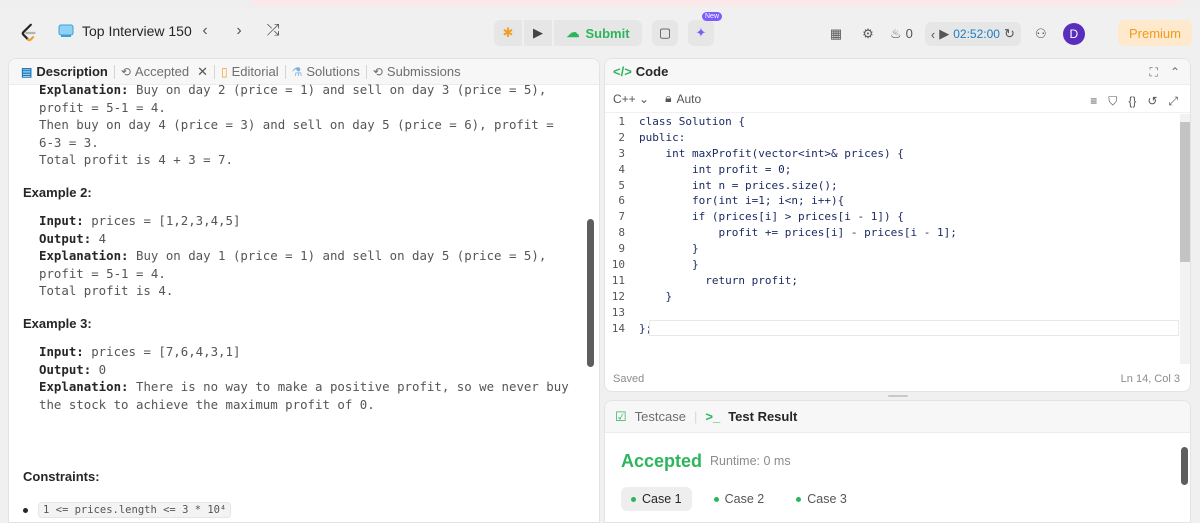  I want to click on description-scrollbar, so click(590, 293).